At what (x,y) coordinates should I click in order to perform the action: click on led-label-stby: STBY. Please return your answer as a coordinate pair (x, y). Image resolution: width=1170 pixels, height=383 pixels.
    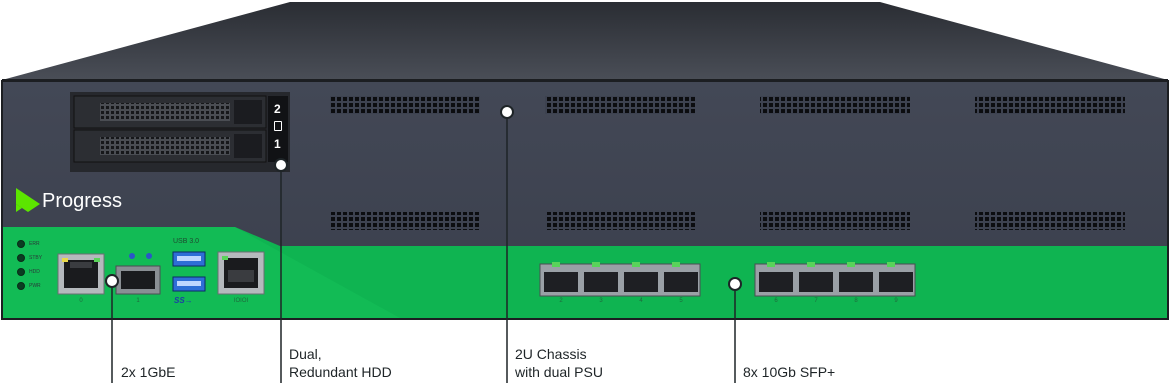
    Looking at the image, I should click on (36, 258).